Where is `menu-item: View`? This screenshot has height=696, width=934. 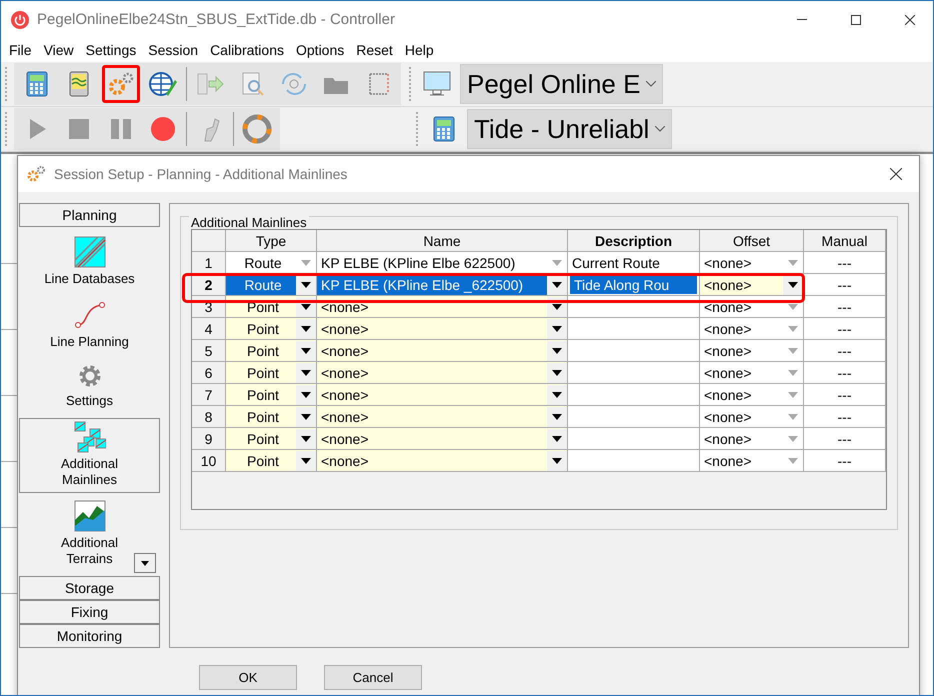
menu-item: View is located at coordinates (59, 50).